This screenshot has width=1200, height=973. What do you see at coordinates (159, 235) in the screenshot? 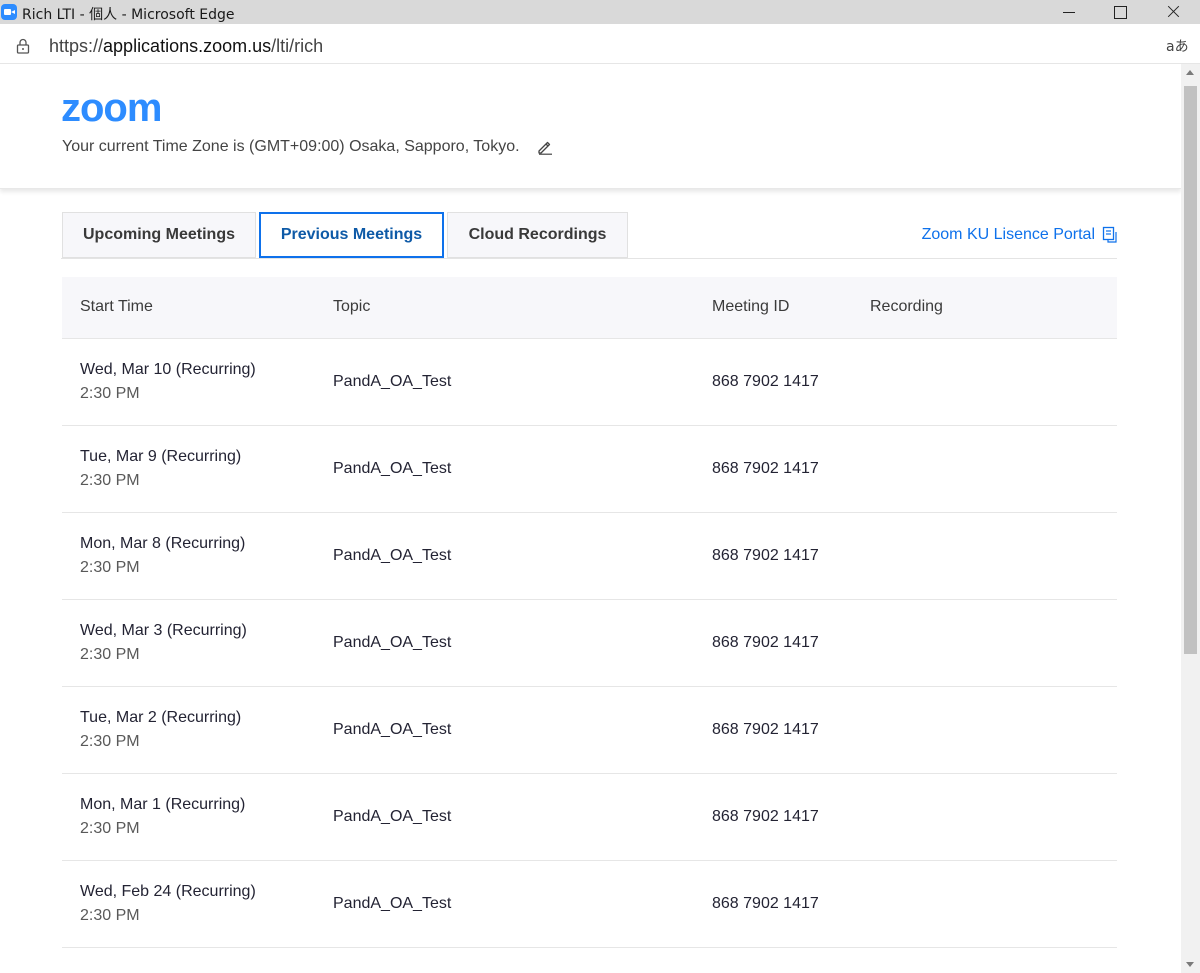
I see `tab-upcoming-meetings: Upcoming Meetings` at bounding box center [159, 235].